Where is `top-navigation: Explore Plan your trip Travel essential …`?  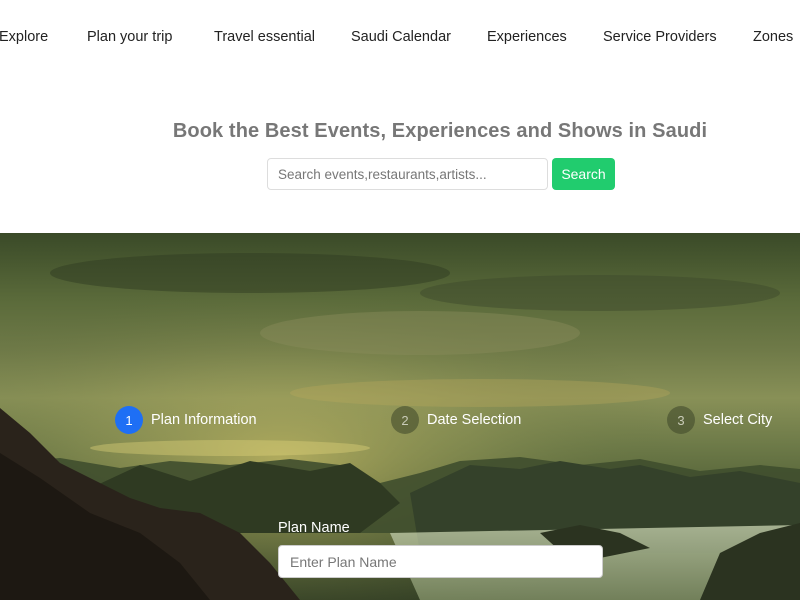
top-navigation: Explore Plan your trip Travel essential … is located at coordinates (400, 38).